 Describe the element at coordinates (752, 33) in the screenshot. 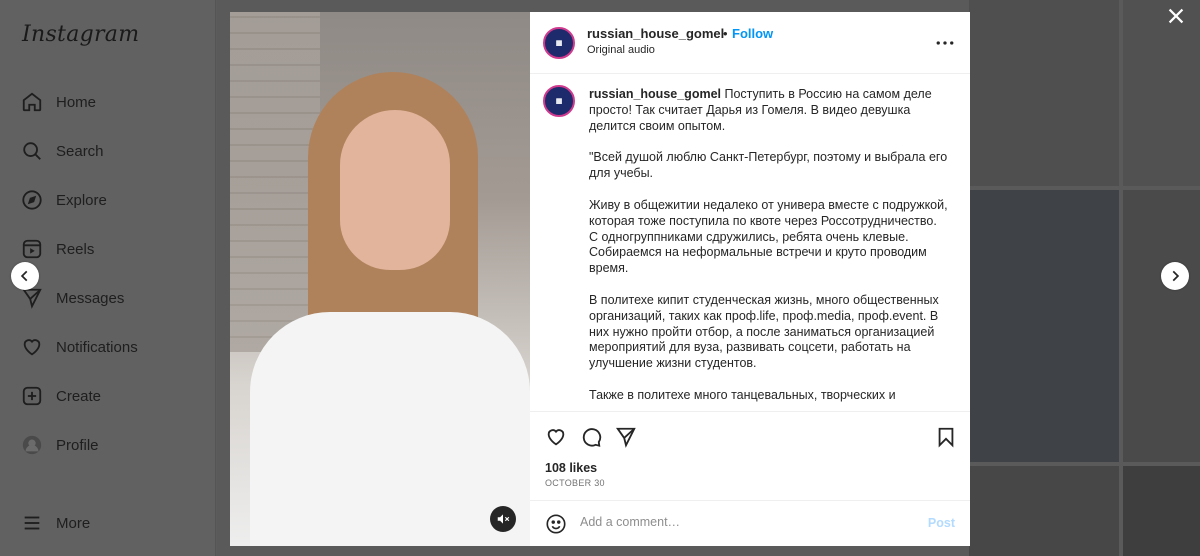

I see `follow-button: Follow` at that location.